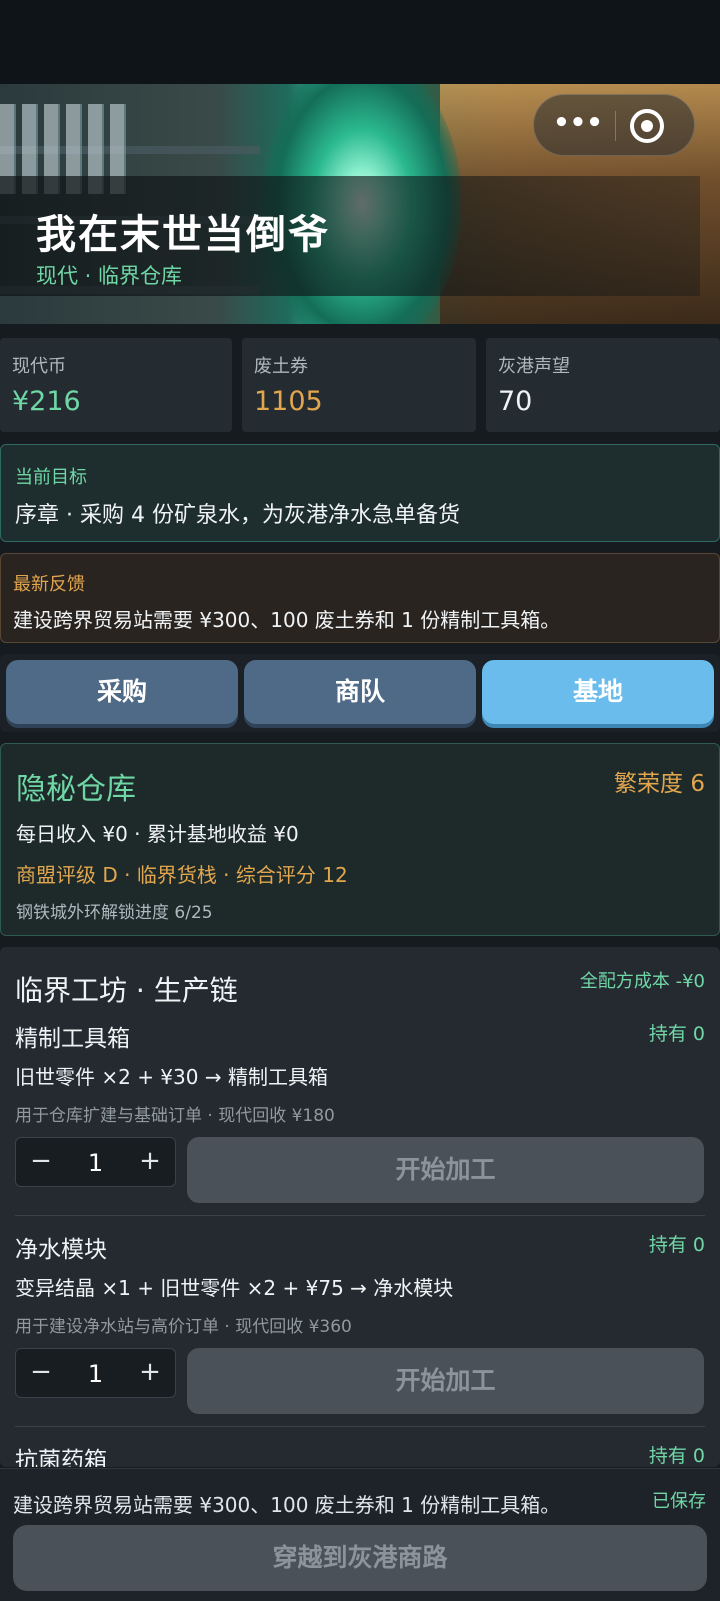 This screenshot has width=720, height=1601. I want to click on recipe-description: 用于建设净水站与高价订单 · 现代回收 ¥360, so click(183, 1327).